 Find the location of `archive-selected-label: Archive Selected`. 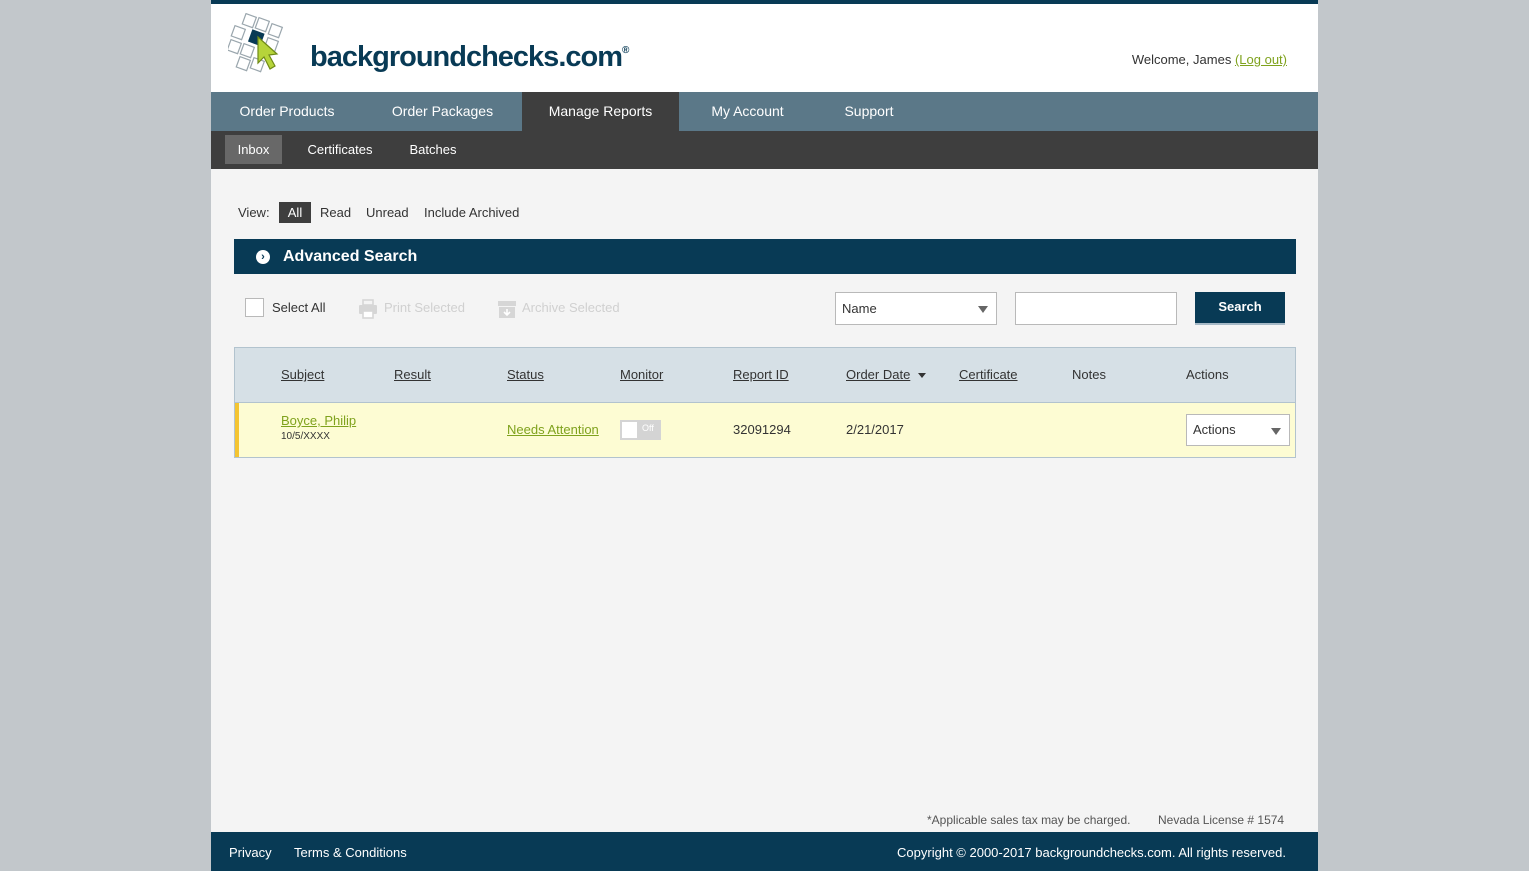

archive-selected-label: Archive Selected is located at coordinates (571, 307).